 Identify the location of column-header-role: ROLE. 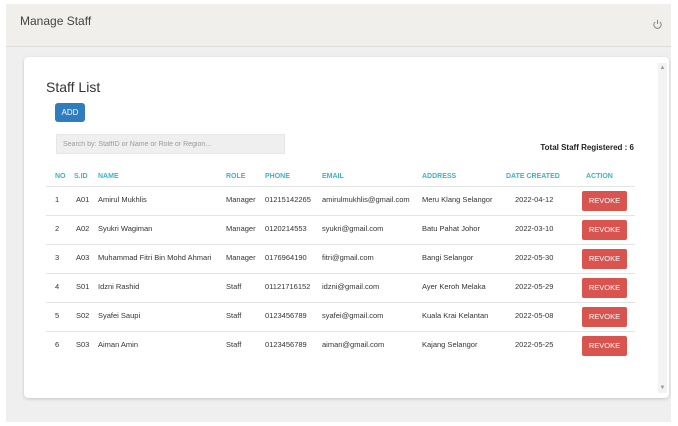
(236, 176).